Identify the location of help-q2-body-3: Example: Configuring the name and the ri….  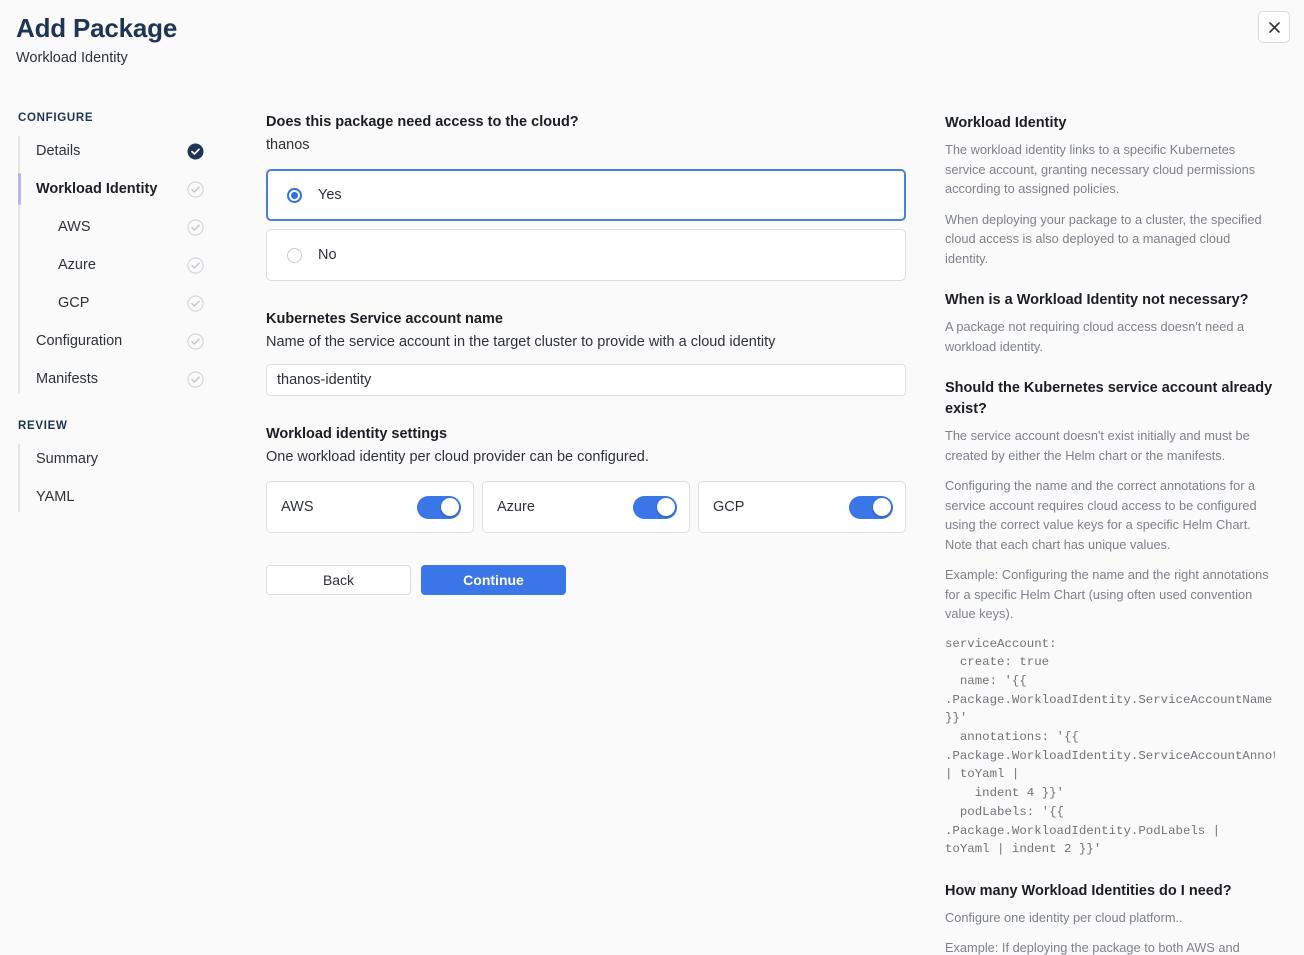
(1107, 594).